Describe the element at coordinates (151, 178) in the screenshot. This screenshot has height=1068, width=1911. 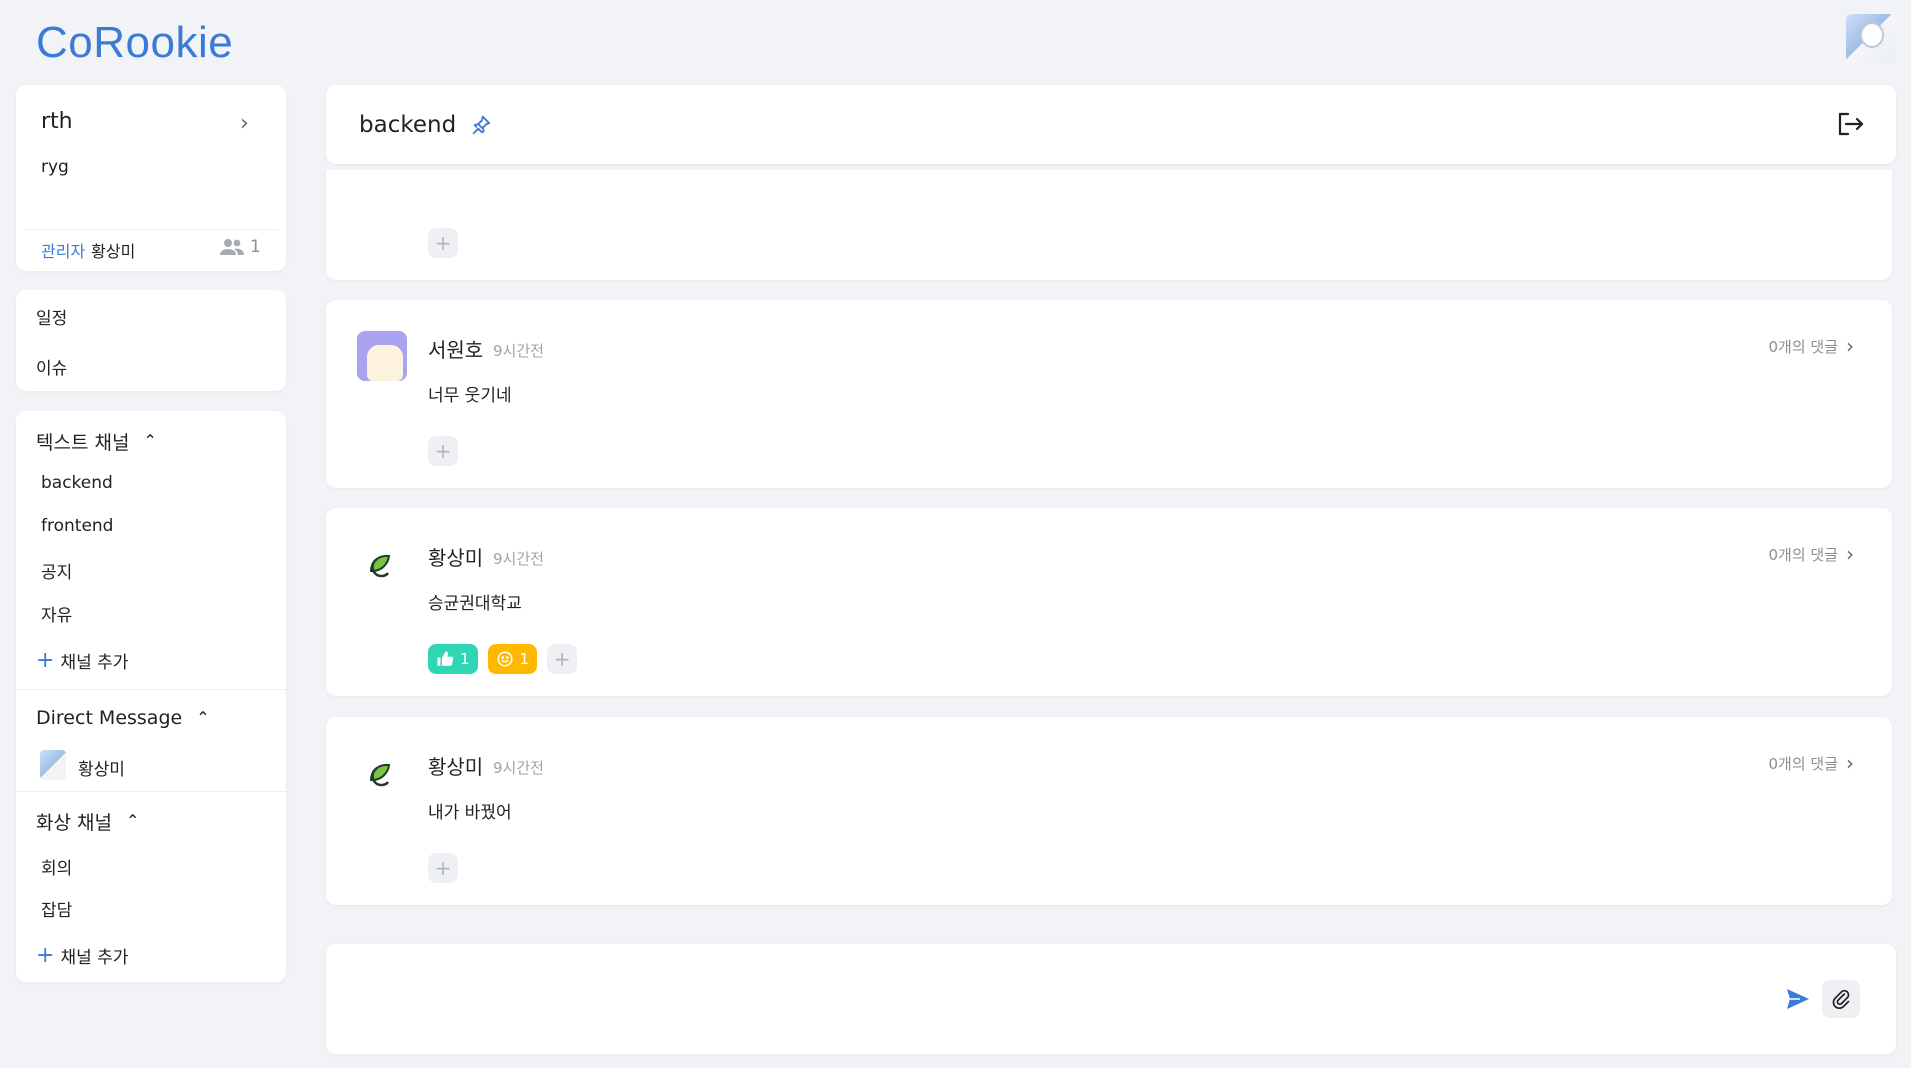
I see `workspace-card: rth › ryg 관리자 황상미 1` at that location.